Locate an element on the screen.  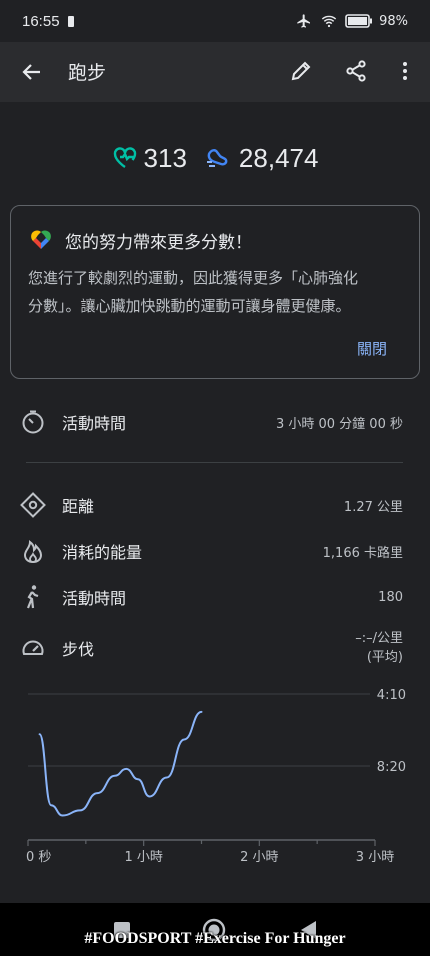
stat-label: 消耗的能量 is located at coordinates (102, 552).